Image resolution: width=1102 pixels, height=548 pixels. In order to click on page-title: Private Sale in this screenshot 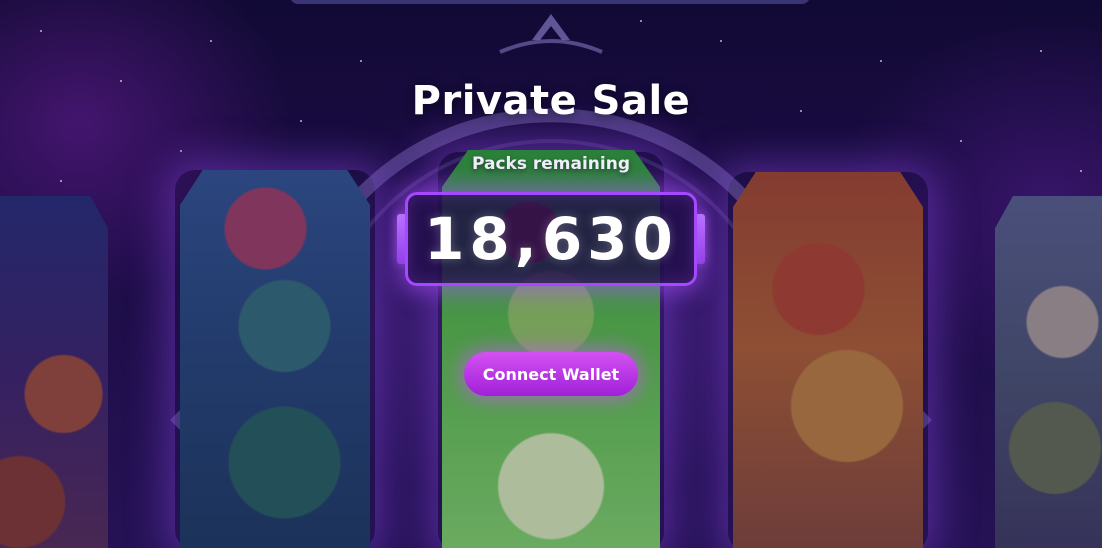, I will do `click(551, 101)`.